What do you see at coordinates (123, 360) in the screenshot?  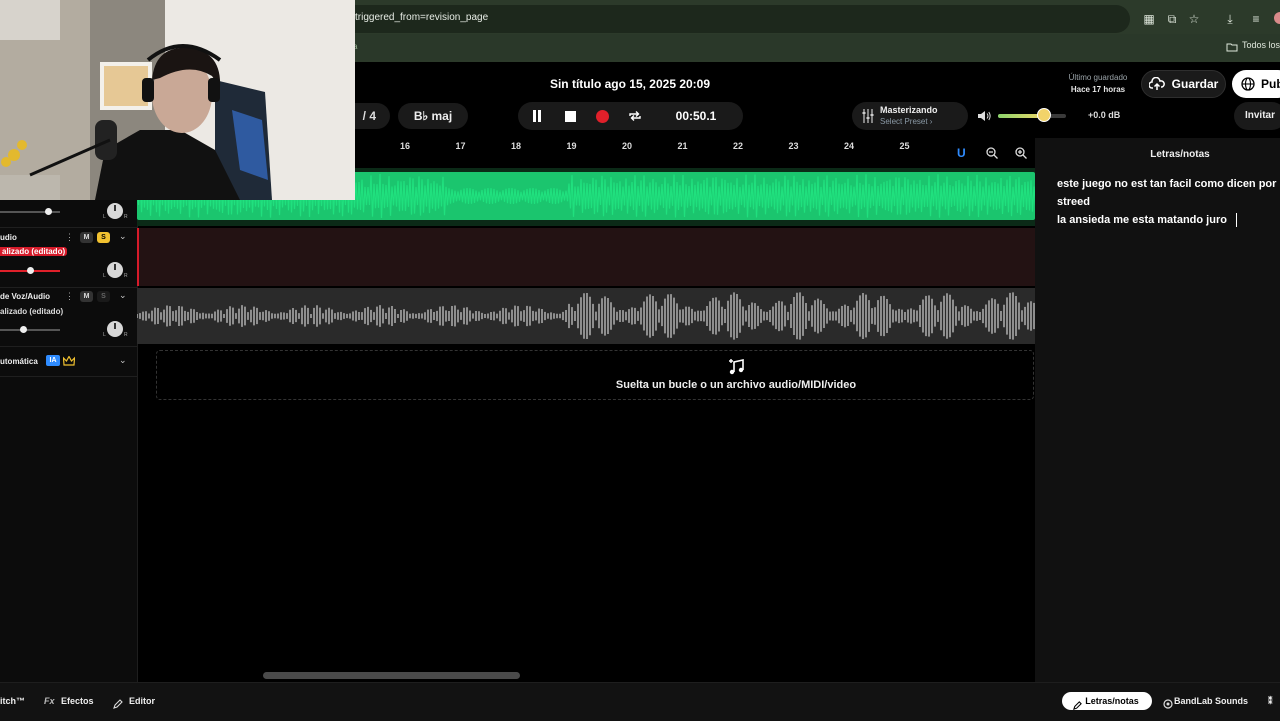 I see `automation-chevron-down-icon: ⌄` at bounding box center [123, 360].